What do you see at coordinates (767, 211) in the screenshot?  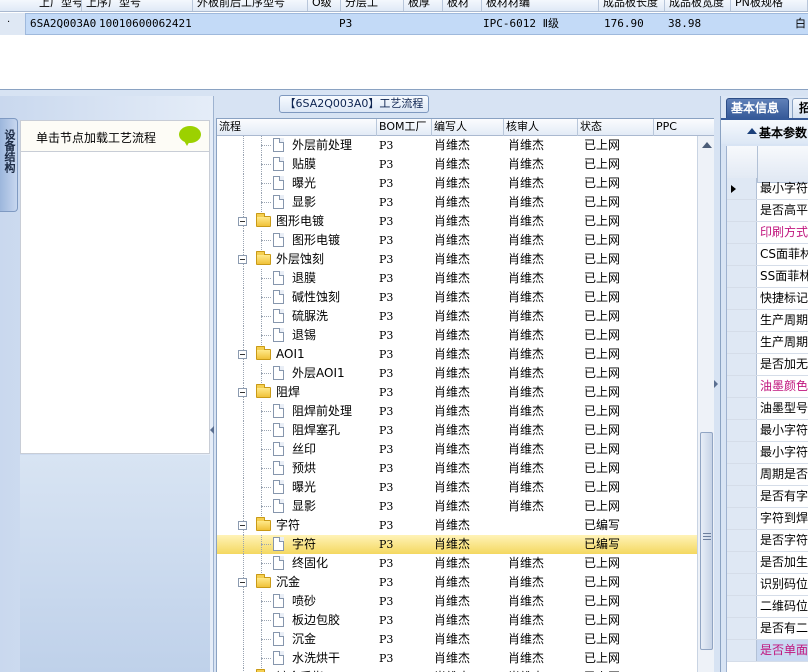 I see `property-row: 是否高平` at bounding box center [767, 211].